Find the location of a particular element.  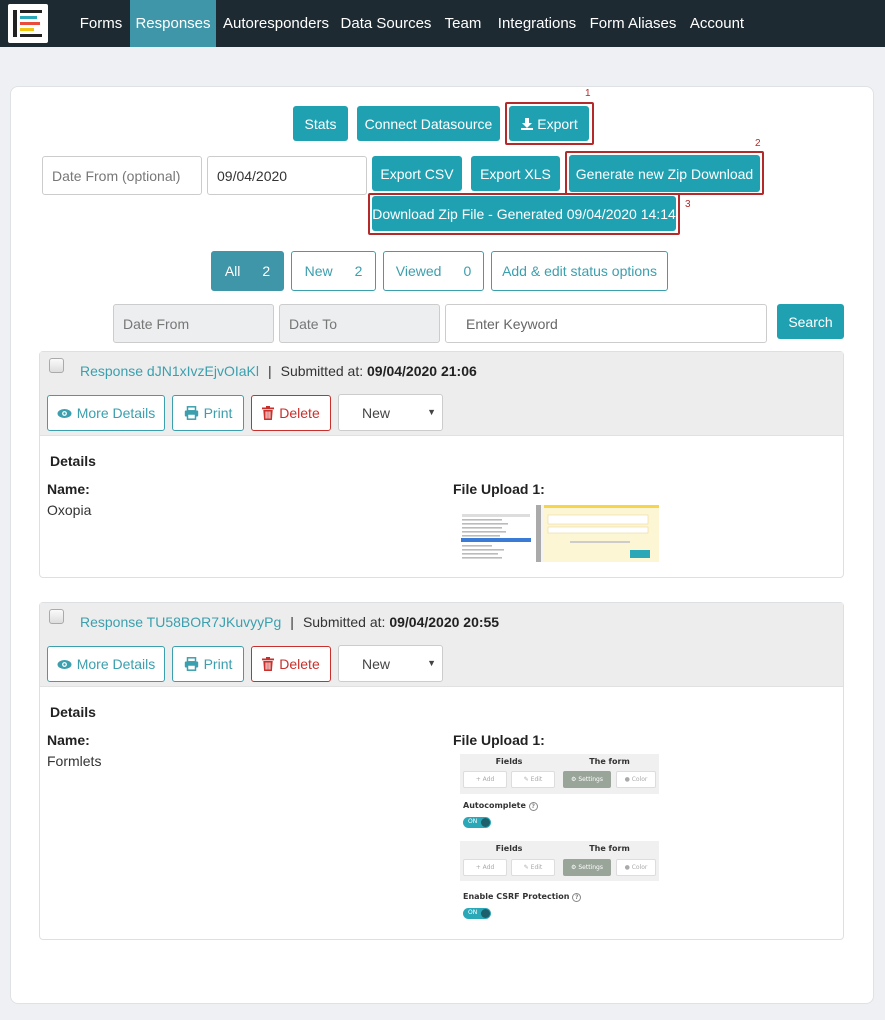

nav-data-sources: Data Sources is located at coordinates (386, 23).